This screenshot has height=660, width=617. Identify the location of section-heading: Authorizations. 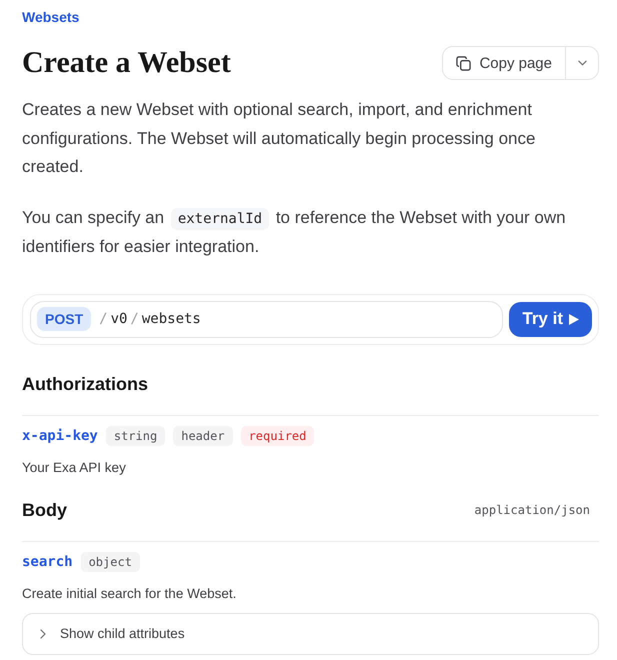
(85, 384).